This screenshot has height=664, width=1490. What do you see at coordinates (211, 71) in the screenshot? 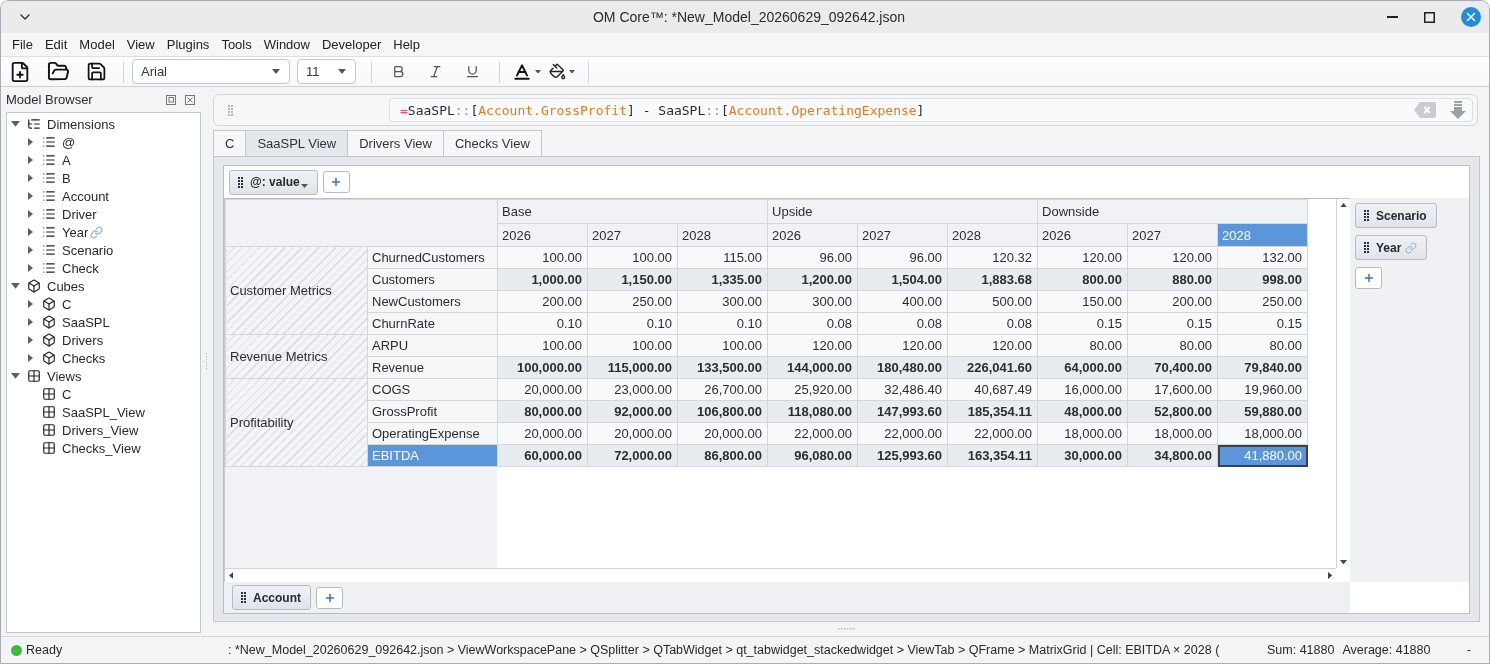
I see `font-dropdown: Arial` at bounding box center [211, 71].